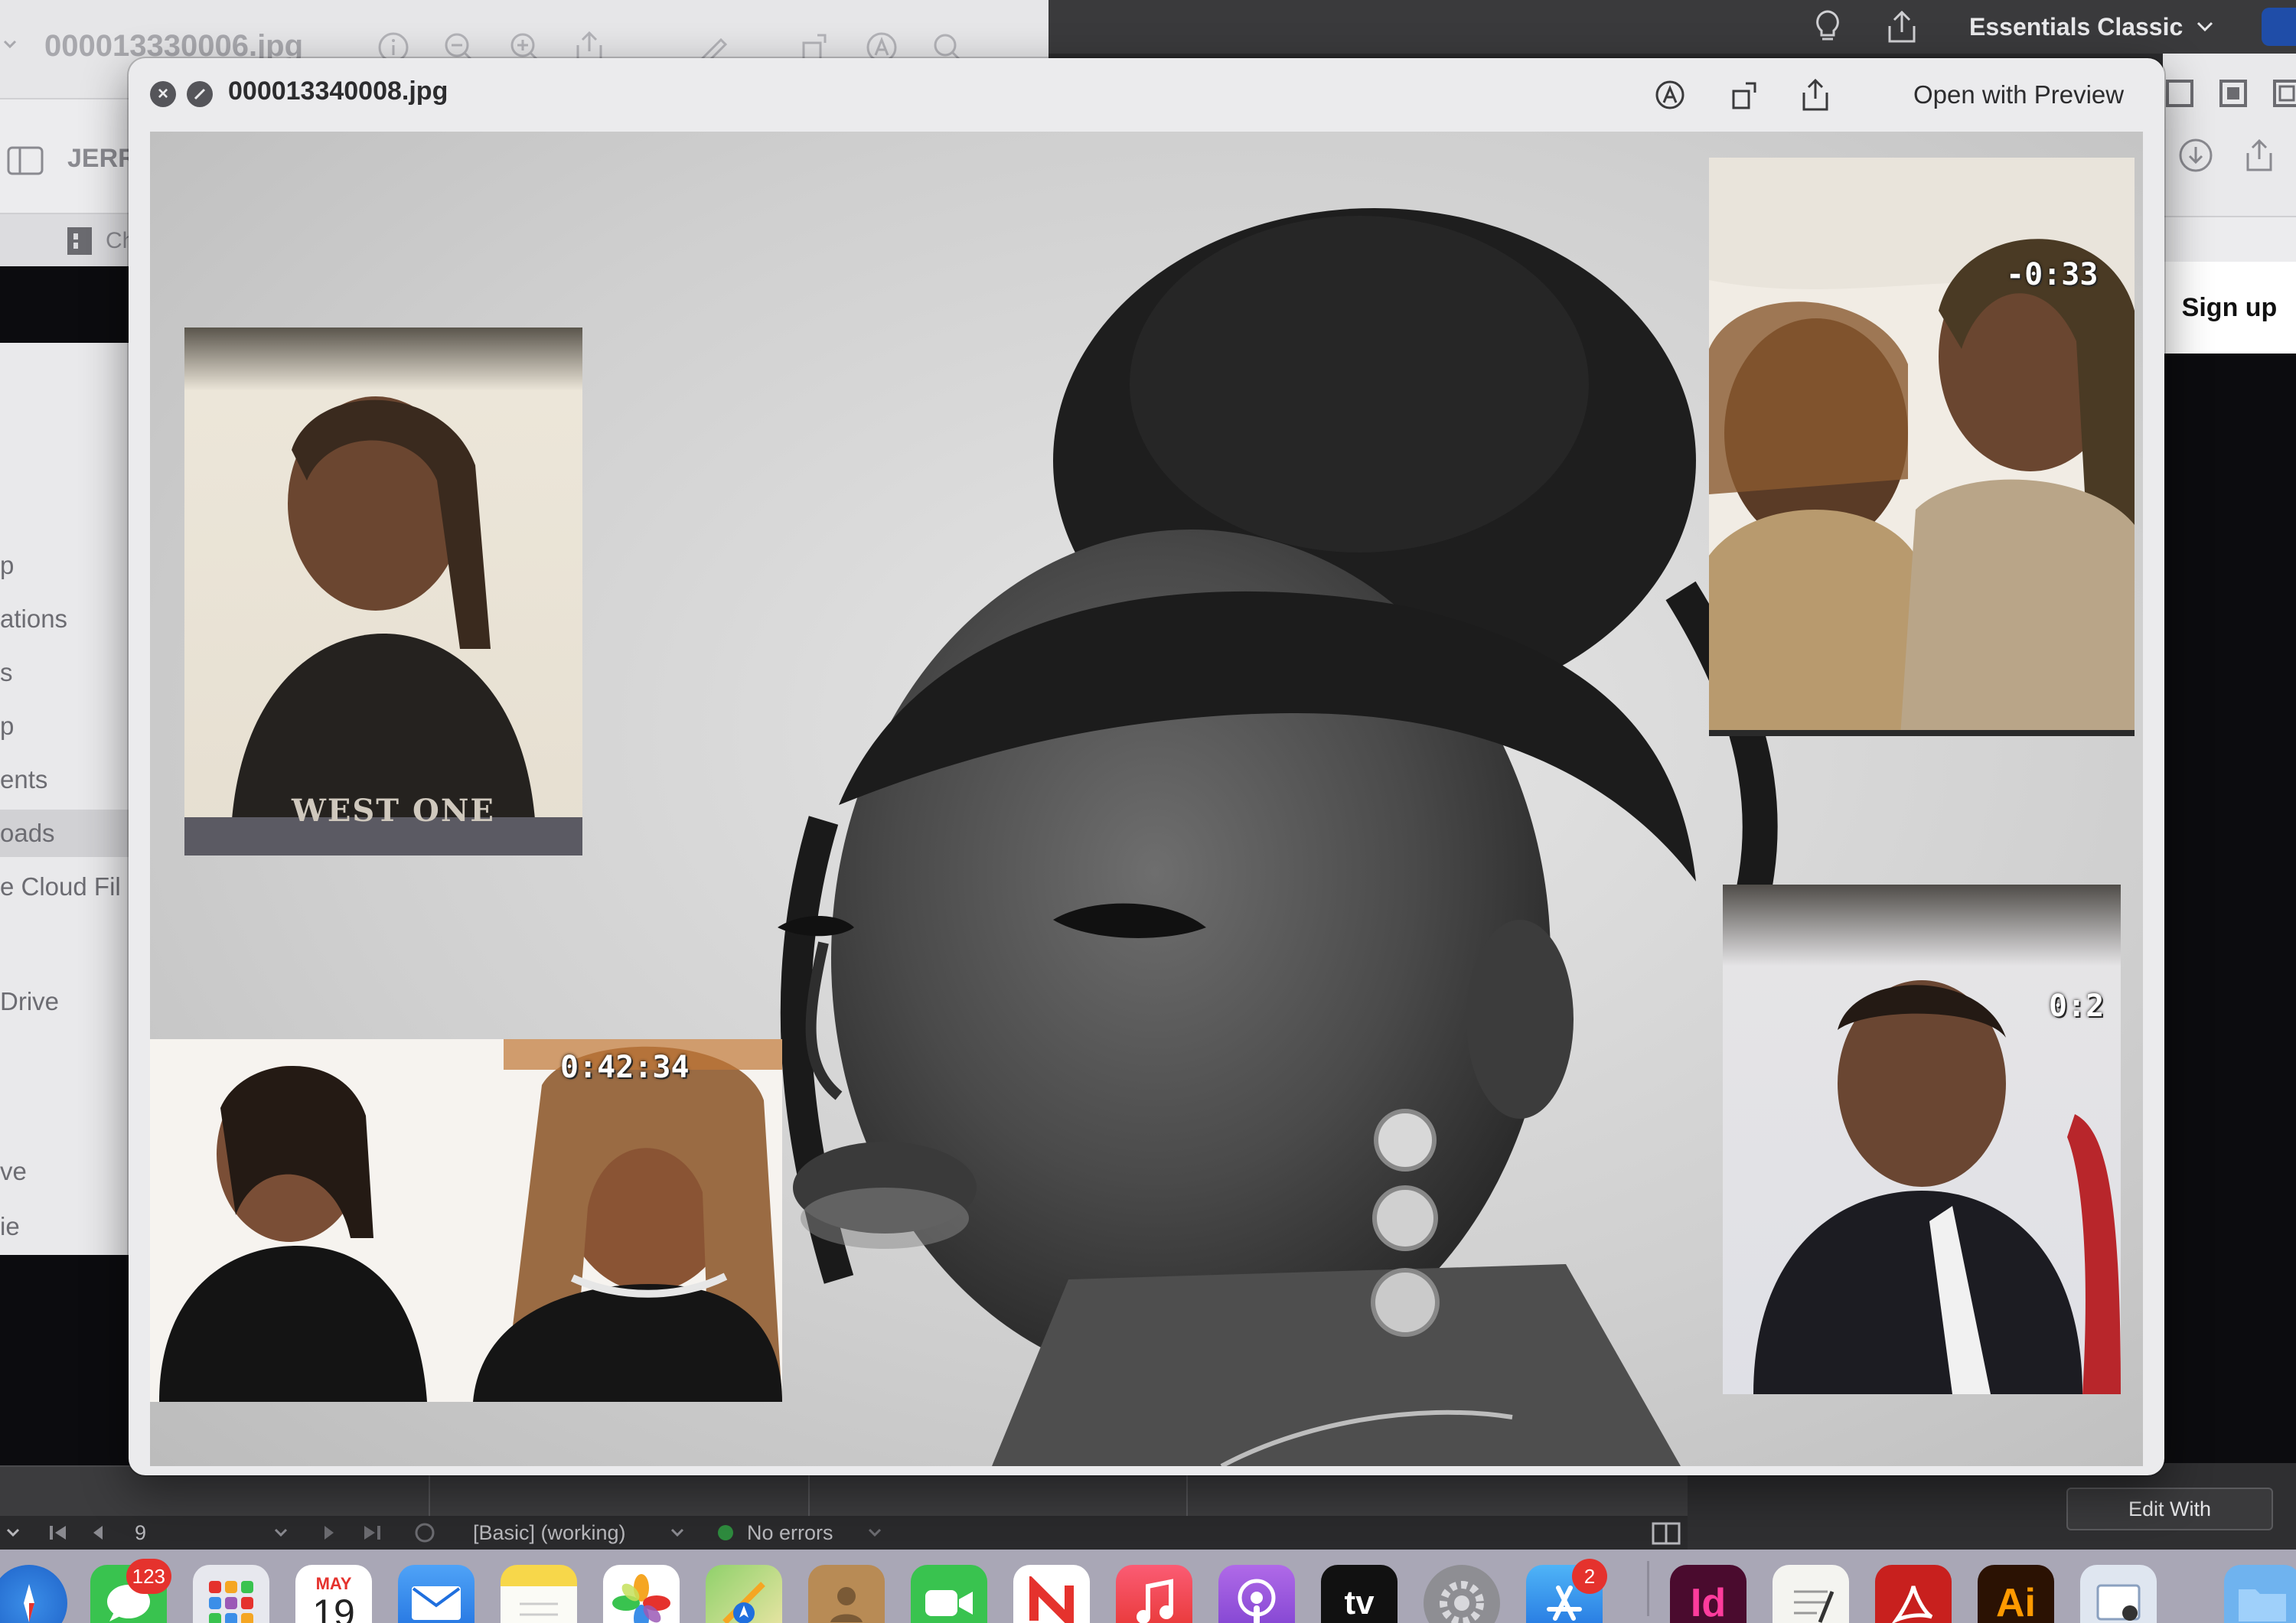 This screenshot has width=2296, height=1623. What do you see at coordinates (1648, 1589) in the screenshot?
I see `dock-separator` at bounding box center [1648, 1589].